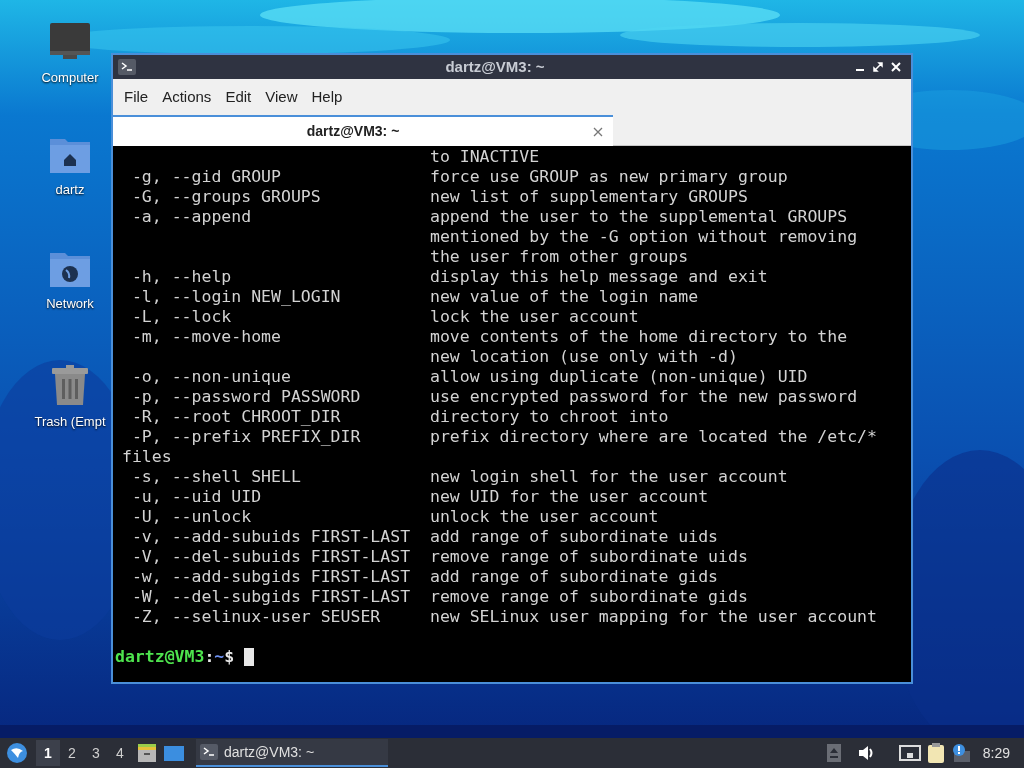 This screenshot has height=768, width=1024. I want to click on clipboard-icon, so click(935, 753).